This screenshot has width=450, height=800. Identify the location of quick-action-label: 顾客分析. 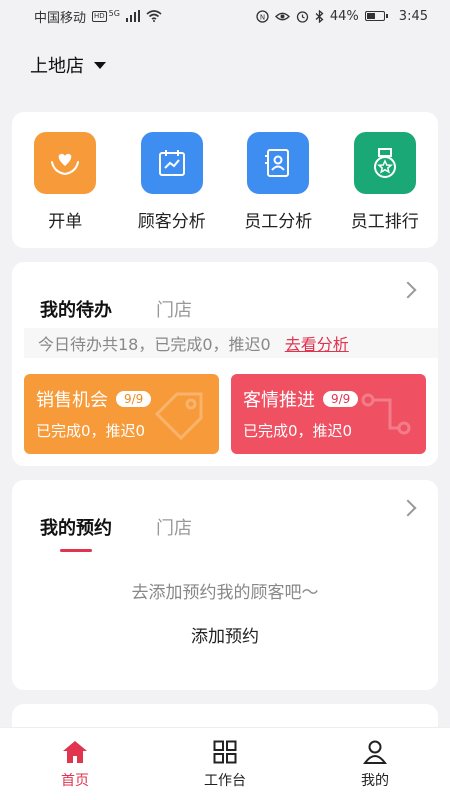
(171, 222).